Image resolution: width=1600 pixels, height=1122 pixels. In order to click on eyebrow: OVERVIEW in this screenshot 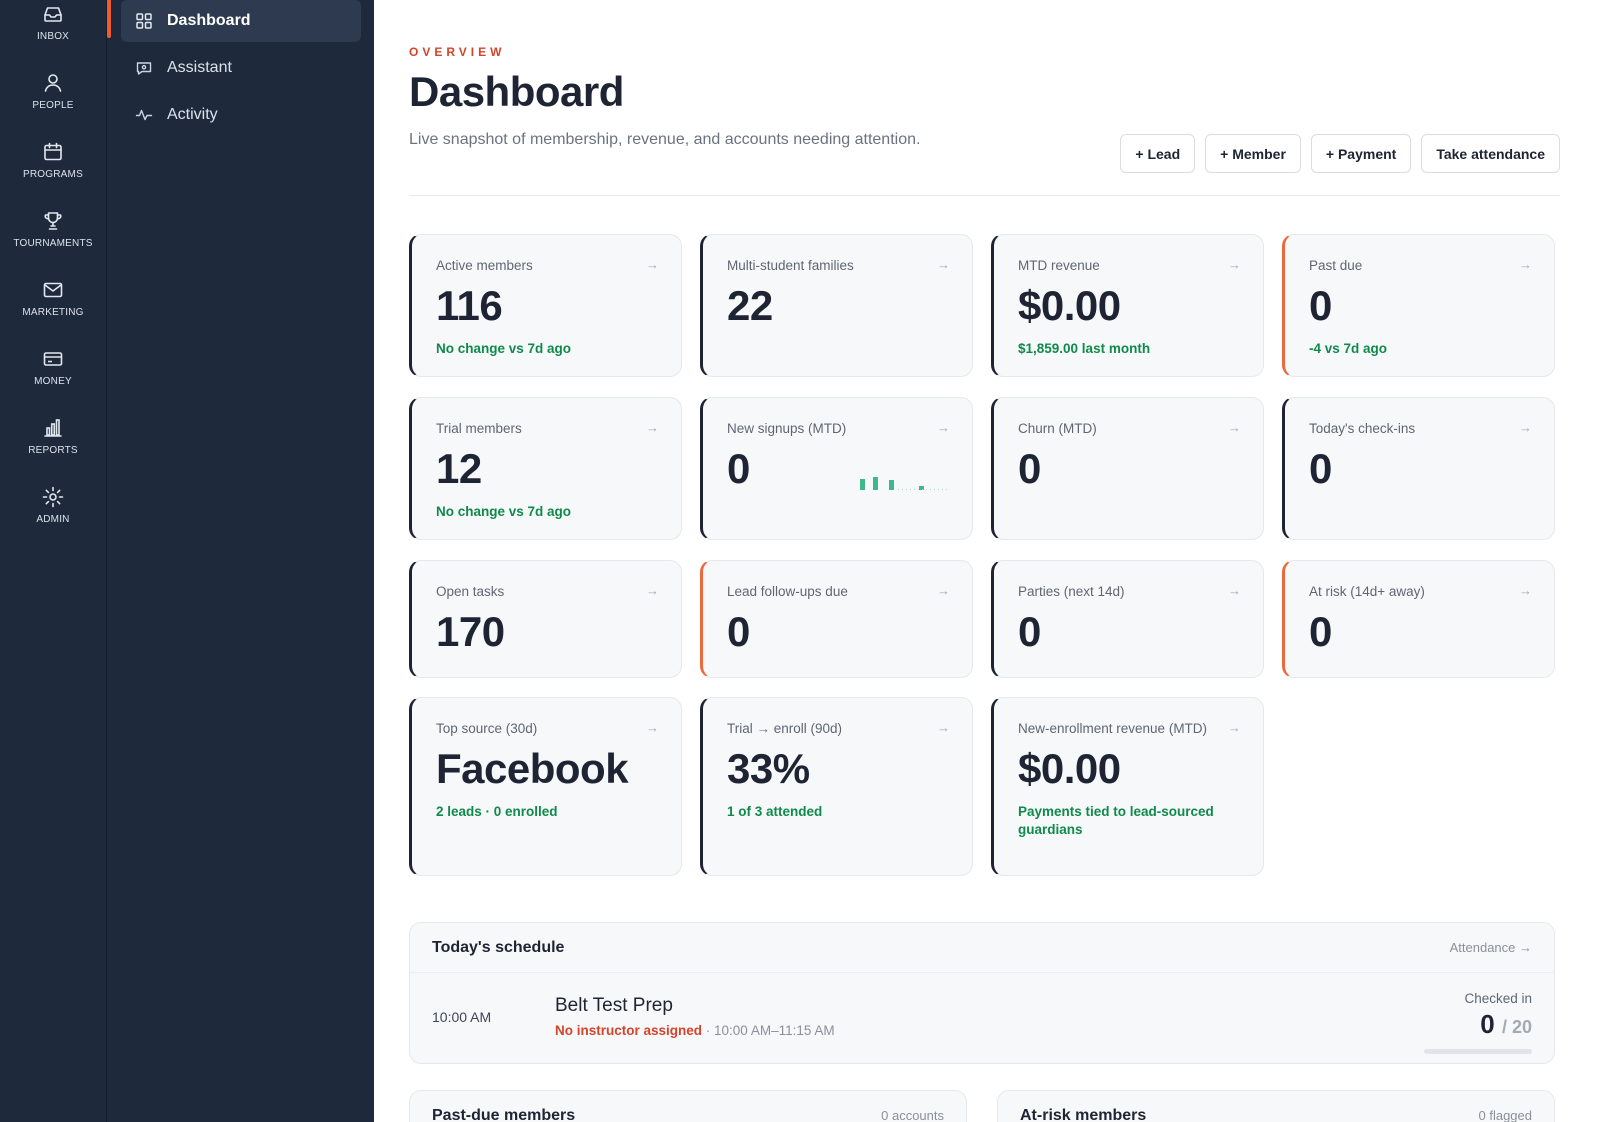, I will do `click(457, 52)`.